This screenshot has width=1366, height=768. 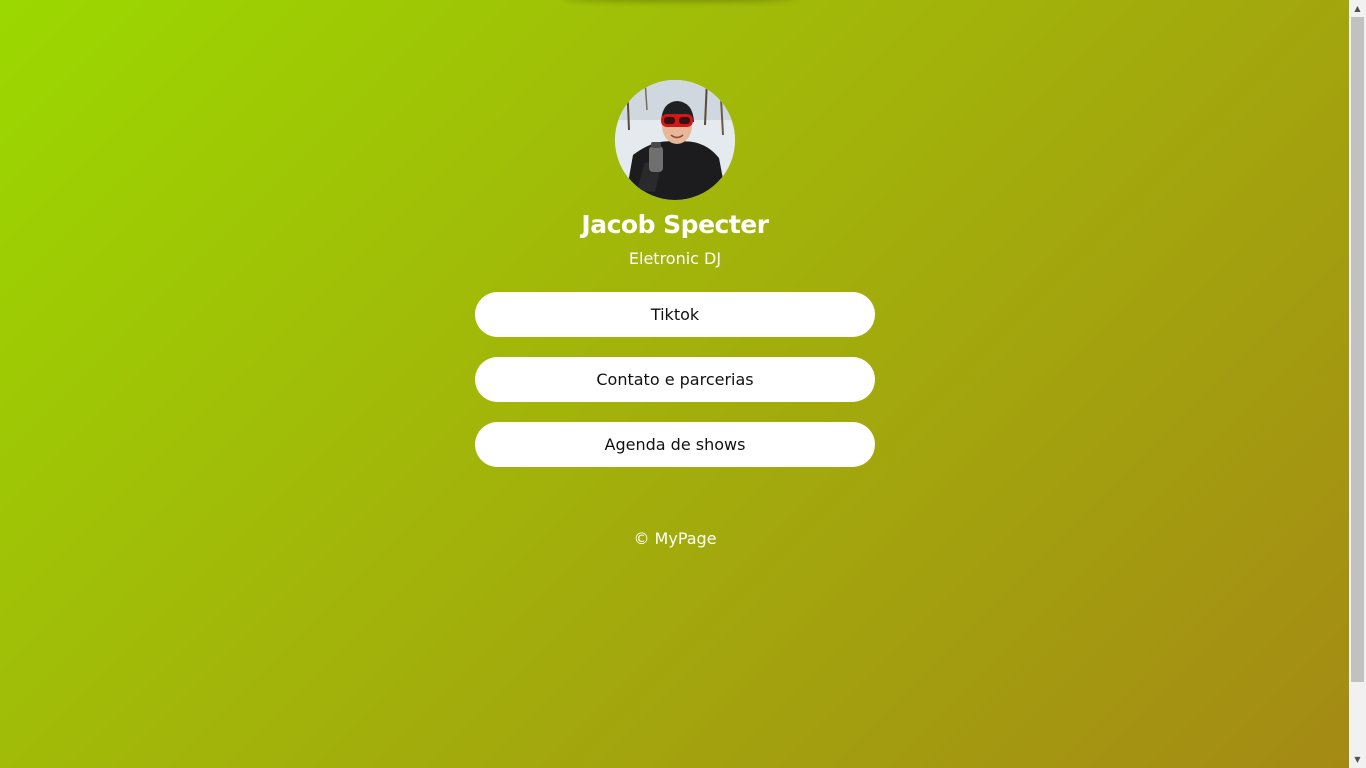 I want to click on avatar, so click(x=675, y=140).